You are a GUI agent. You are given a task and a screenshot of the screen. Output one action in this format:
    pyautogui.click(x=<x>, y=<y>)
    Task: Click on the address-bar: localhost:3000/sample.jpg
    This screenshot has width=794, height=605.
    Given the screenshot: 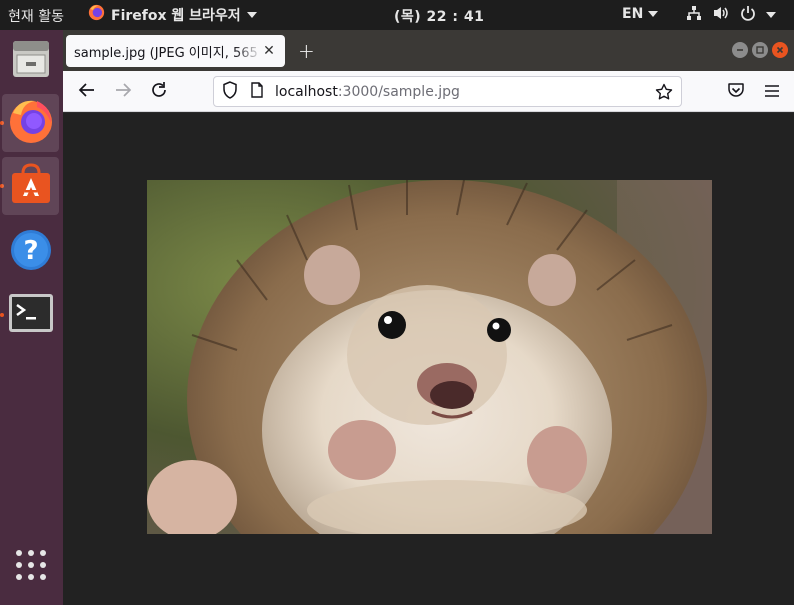 What is the action you would take?
    pyautogui.click(x=447, y=91)
    